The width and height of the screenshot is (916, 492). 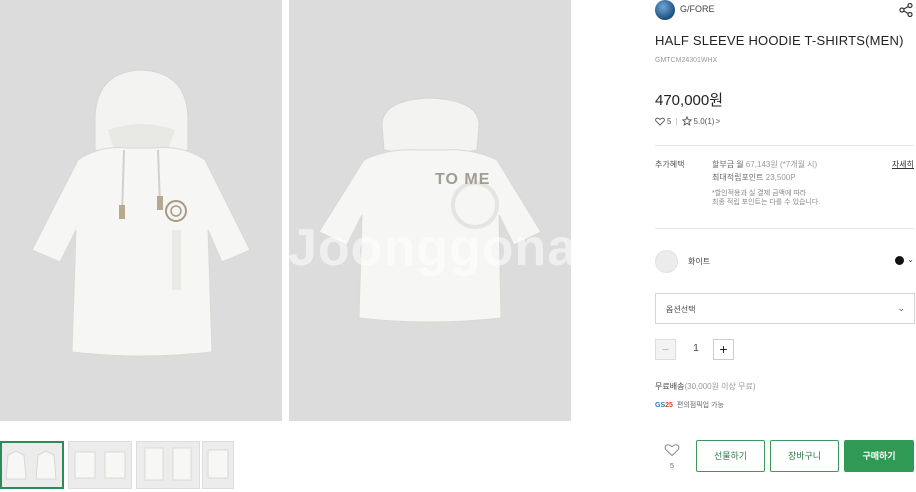 What do you see at coordinates (660, 405) in the screenshot?
I see `gs25-logo-main: GS` at bounding box center [660, 405].